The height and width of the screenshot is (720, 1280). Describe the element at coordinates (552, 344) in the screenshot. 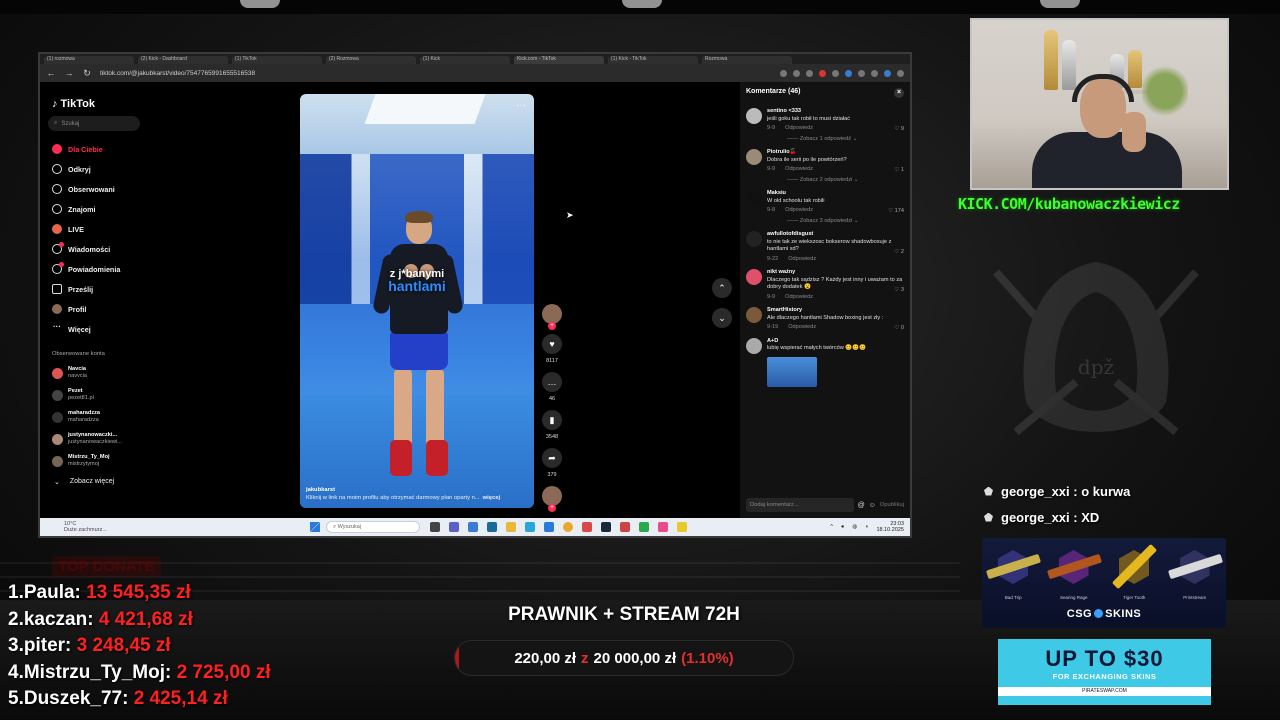

I see `like-button: ♥` at that location.